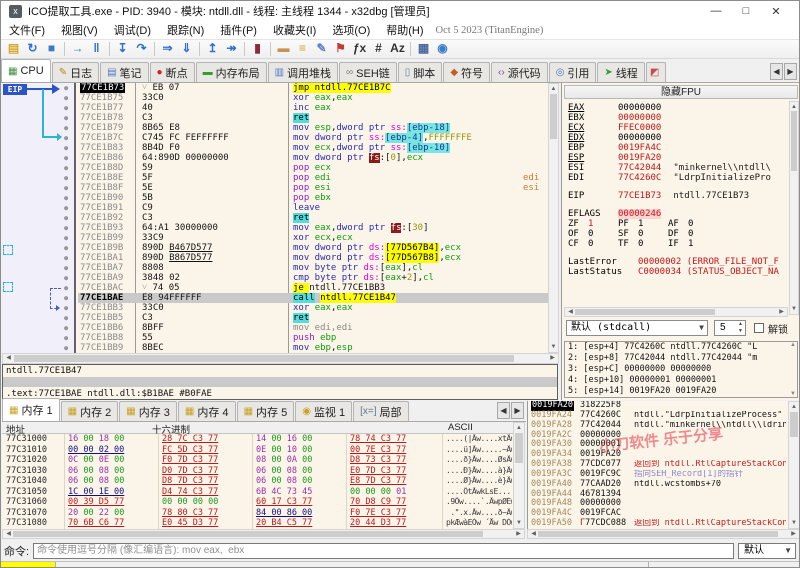  Describe the element at coordinates (141, 49) in the screenshot. I see `step-over-icon: ↷` at that location.